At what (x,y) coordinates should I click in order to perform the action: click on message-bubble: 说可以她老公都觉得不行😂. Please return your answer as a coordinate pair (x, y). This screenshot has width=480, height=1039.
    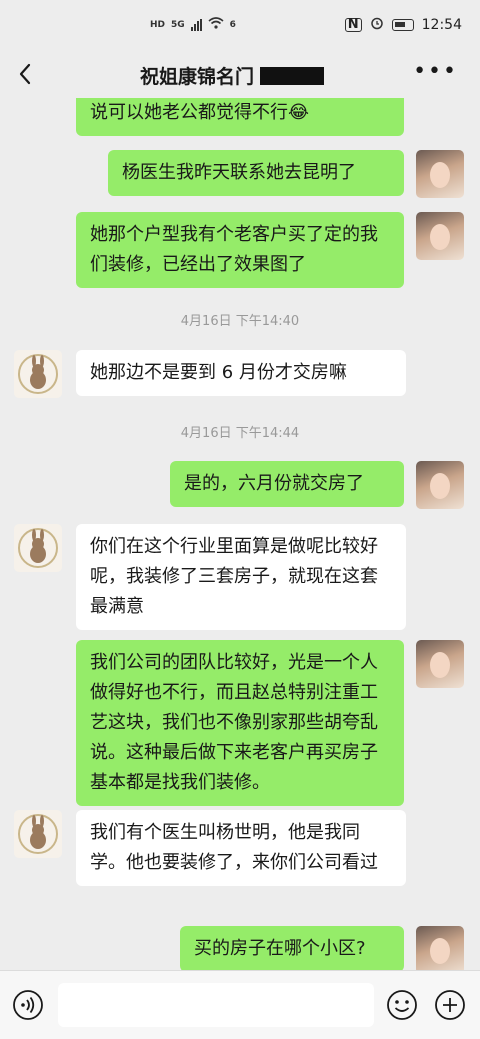
    Looking at the image, I should click on (240, 117).